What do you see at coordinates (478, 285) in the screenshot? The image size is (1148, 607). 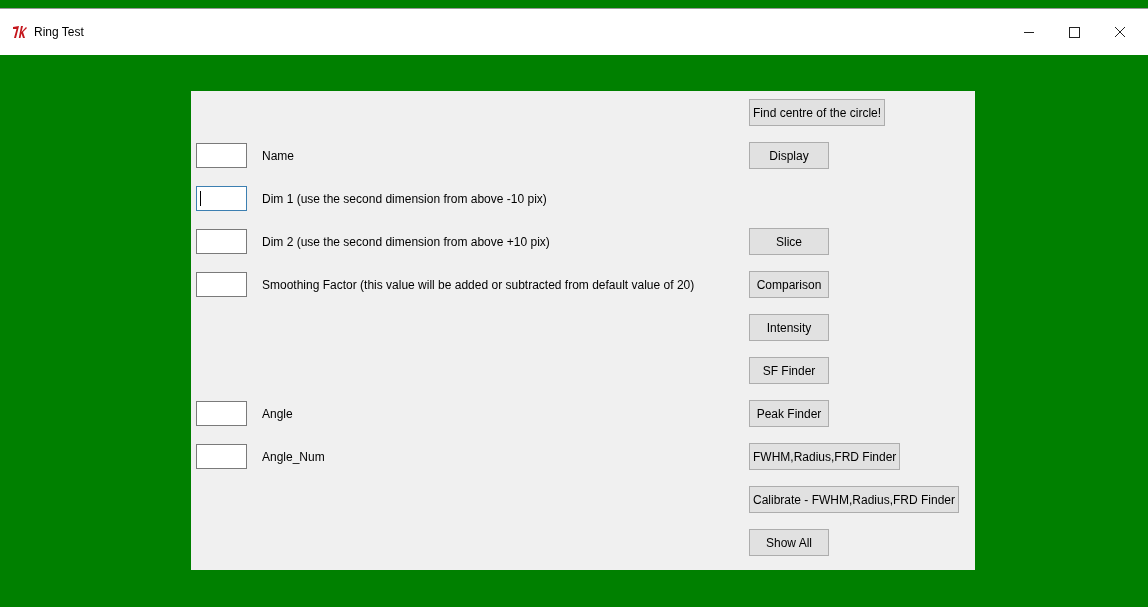 I see `field-label: Smoothing Factor (this value will be added or subtracted from default value of 20)` at bounding box center [478, 285].